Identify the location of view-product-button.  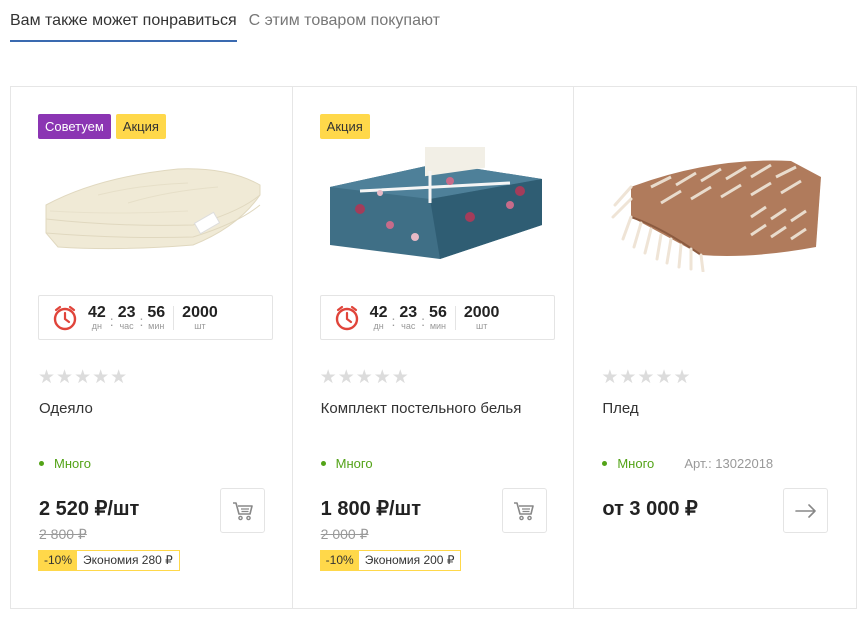
(806, 510).